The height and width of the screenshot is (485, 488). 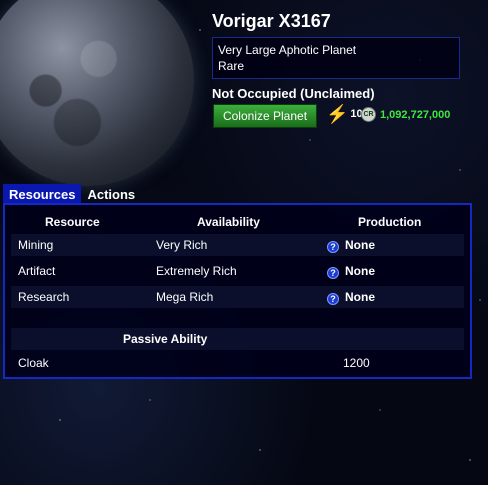 I want to click on passive-ability-header-row: Passive Ability, so click(x=237, y=339).